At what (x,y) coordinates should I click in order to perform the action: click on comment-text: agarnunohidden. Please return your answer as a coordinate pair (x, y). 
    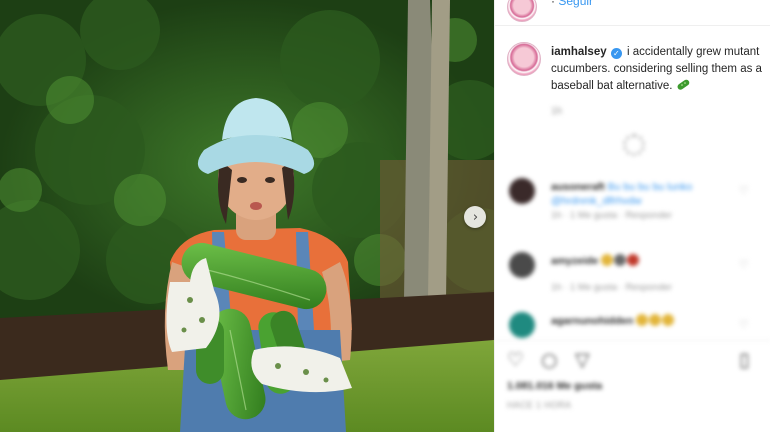
    Looking at the image, I should click on (641, 321).